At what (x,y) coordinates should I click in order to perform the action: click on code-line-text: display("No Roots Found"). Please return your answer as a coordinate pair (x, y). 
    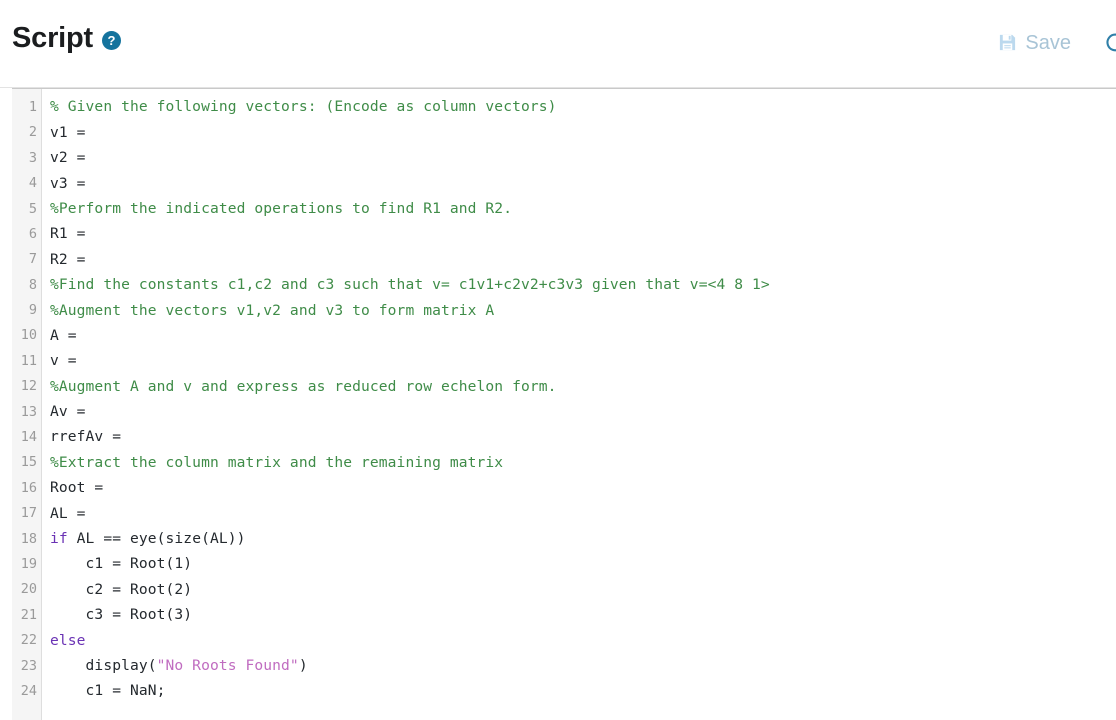
    Looking at the image, I should click on (175, 665).